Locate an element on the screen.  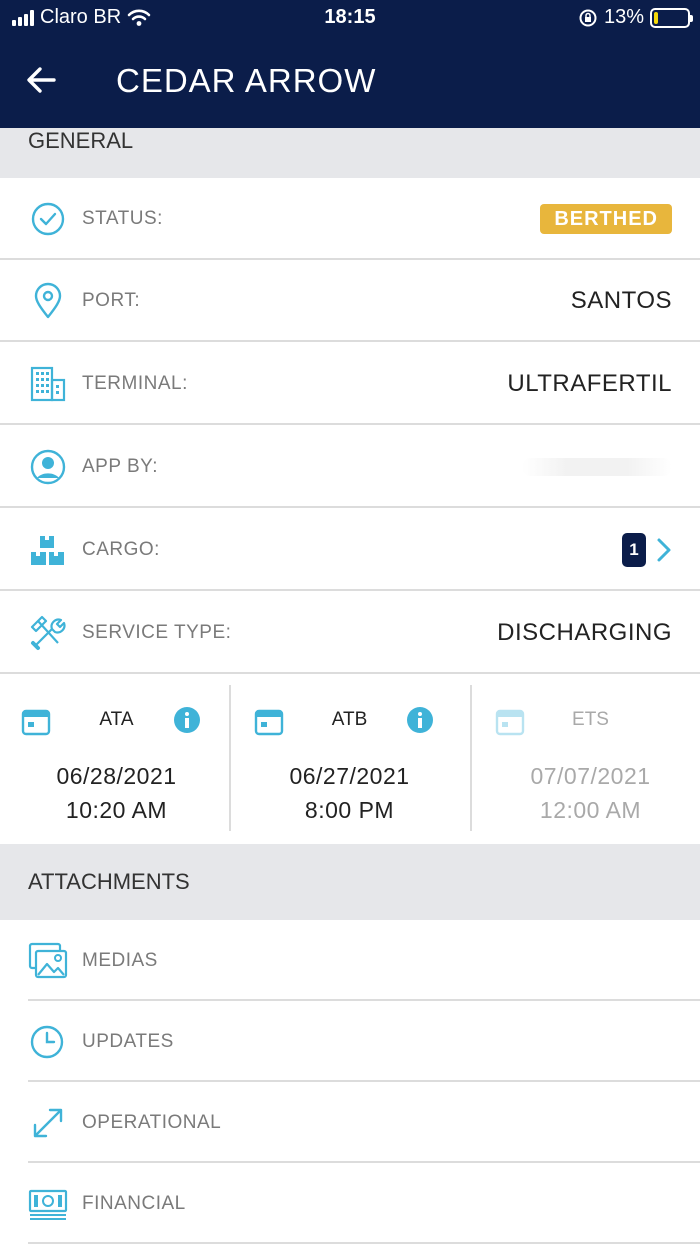
app-by-value-redacted is located at coordinates (597, 467).